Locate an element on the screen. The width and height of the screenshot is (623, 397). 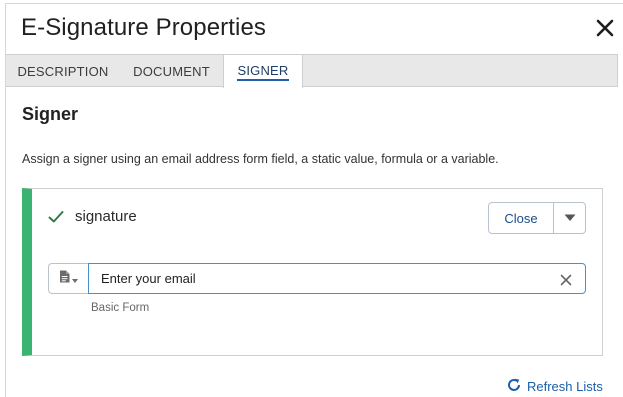
document-icon is located at coordinates (64, 279).